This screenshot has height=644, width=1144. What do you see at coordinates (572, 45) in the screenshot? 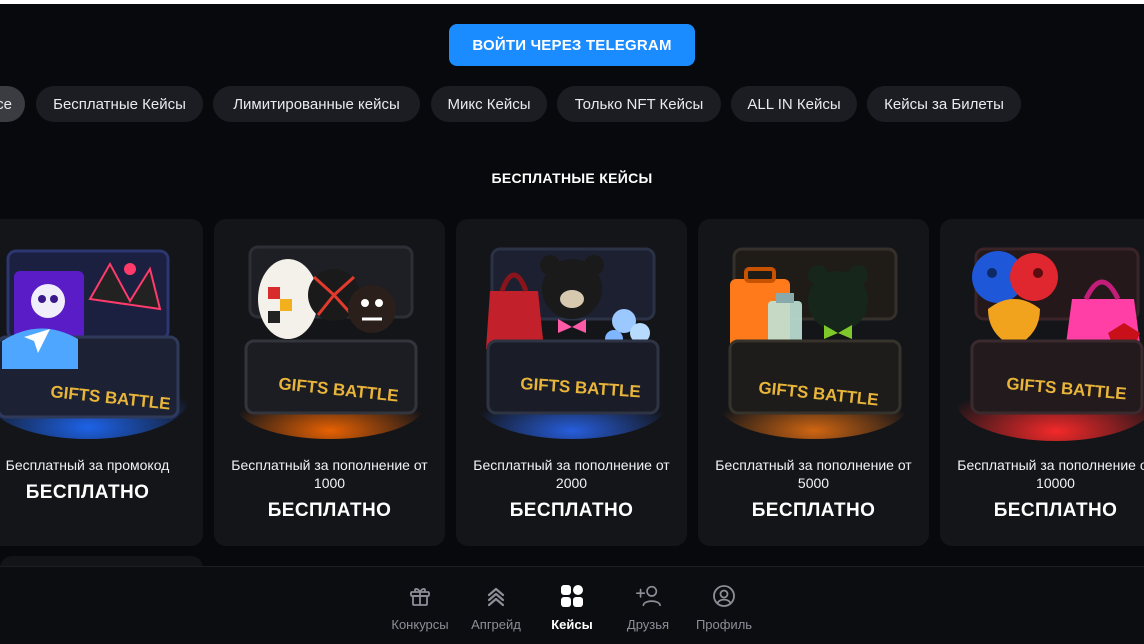
I see `telegram-login-button: ВОЙТИ ЧЕРЕЗ TELEGRAM` at bounding box center [572, 45].